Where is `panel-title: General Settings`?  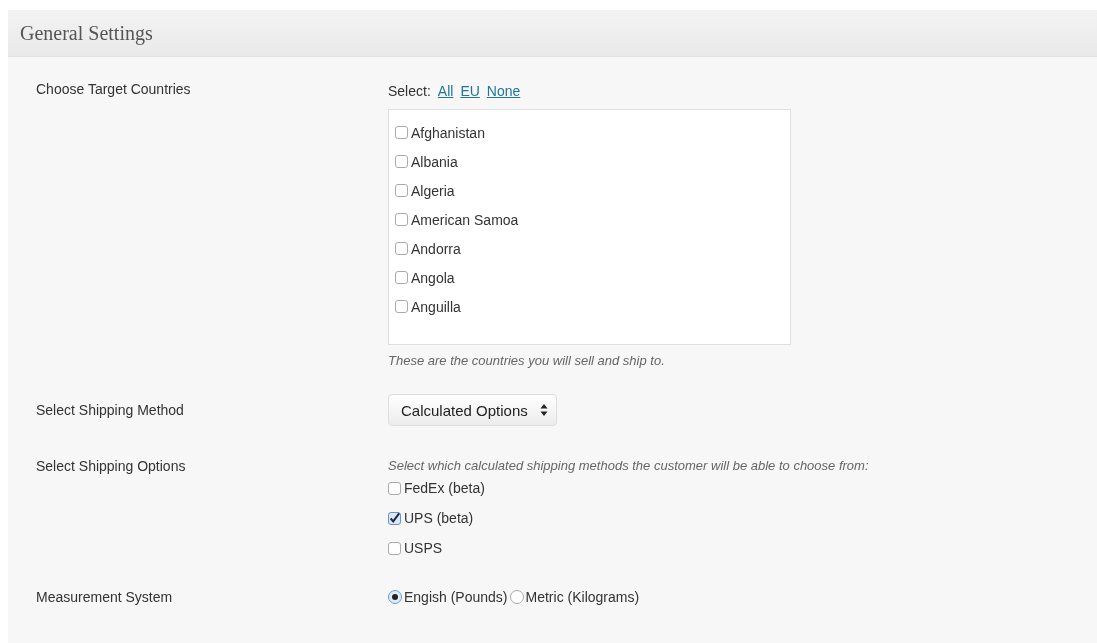
panel-title: General Settings is located at coordinates (86, 33).